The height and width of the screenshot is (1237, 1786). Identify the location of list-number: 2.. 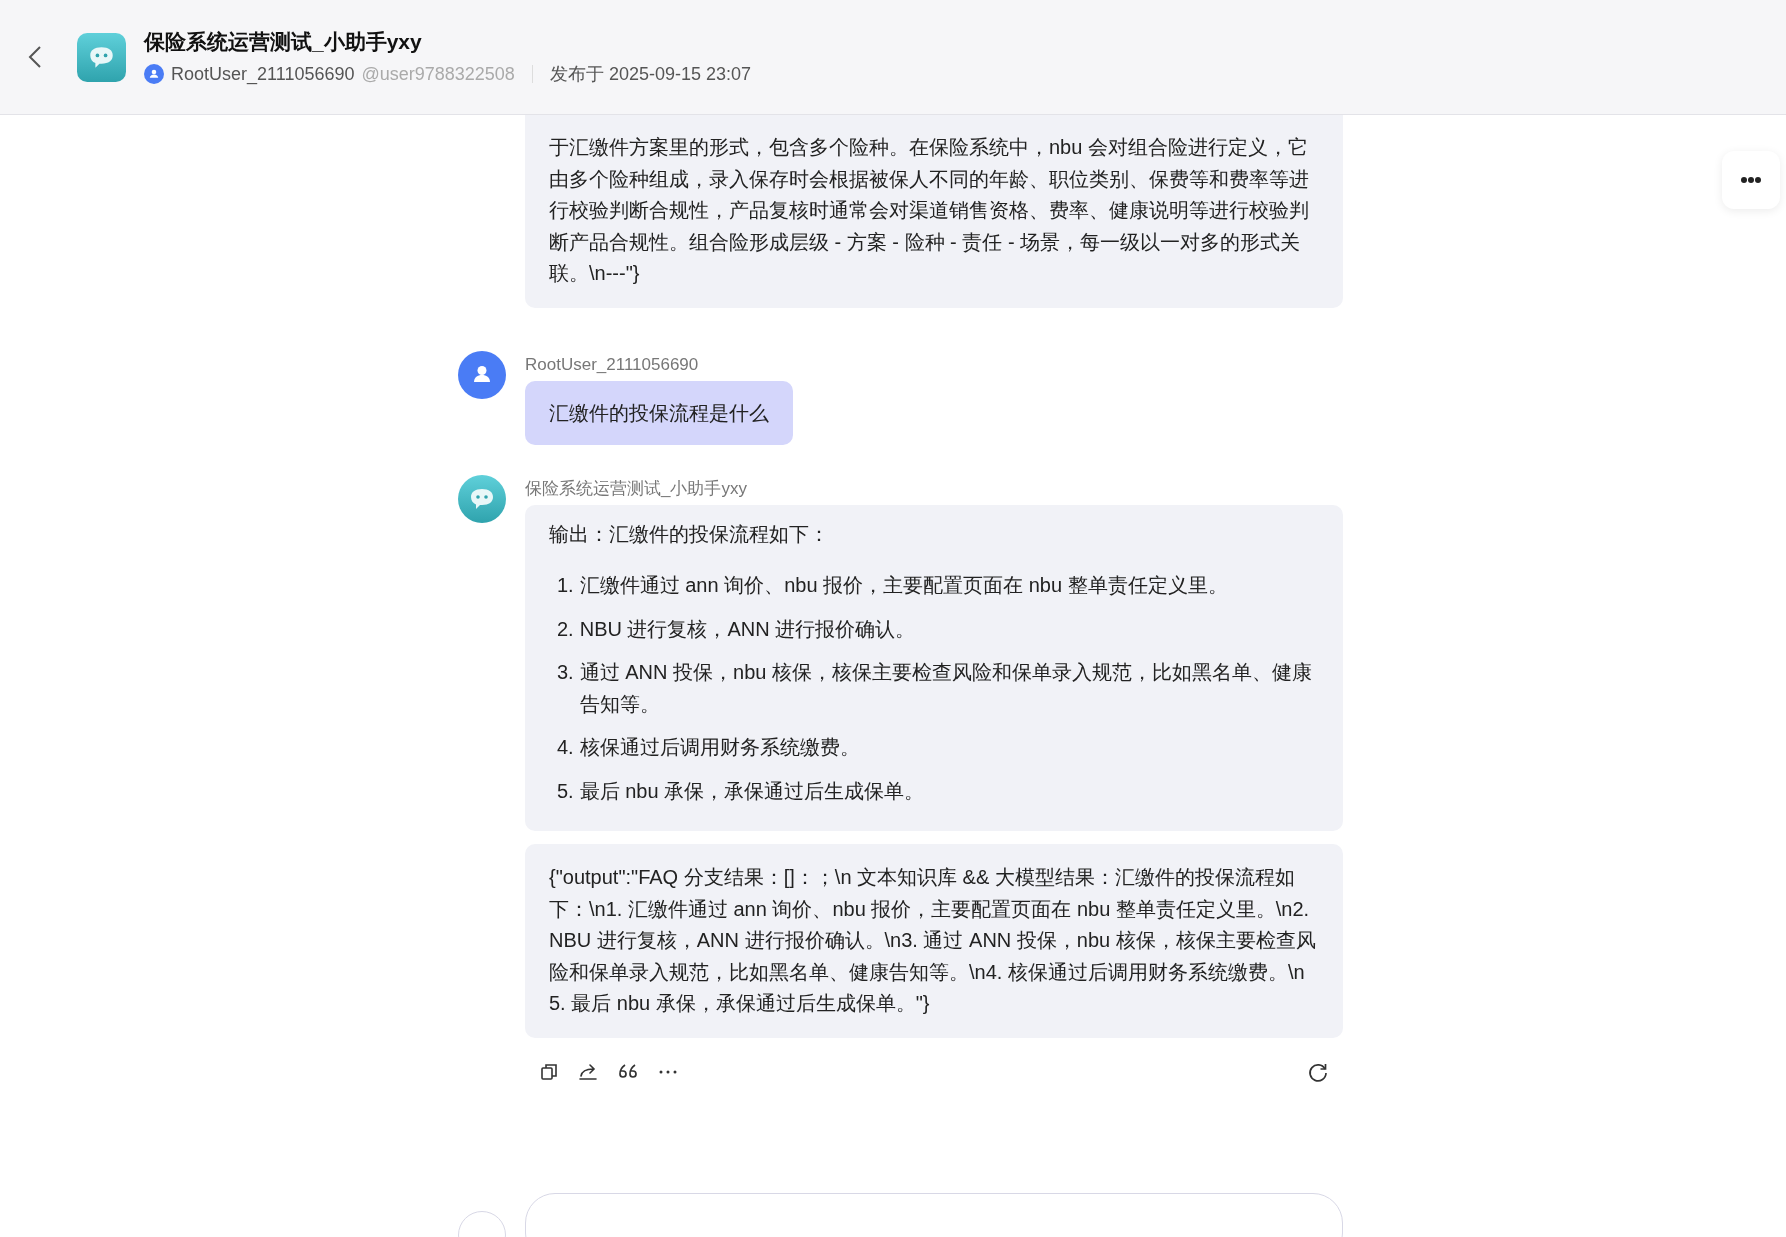
(565, 629).